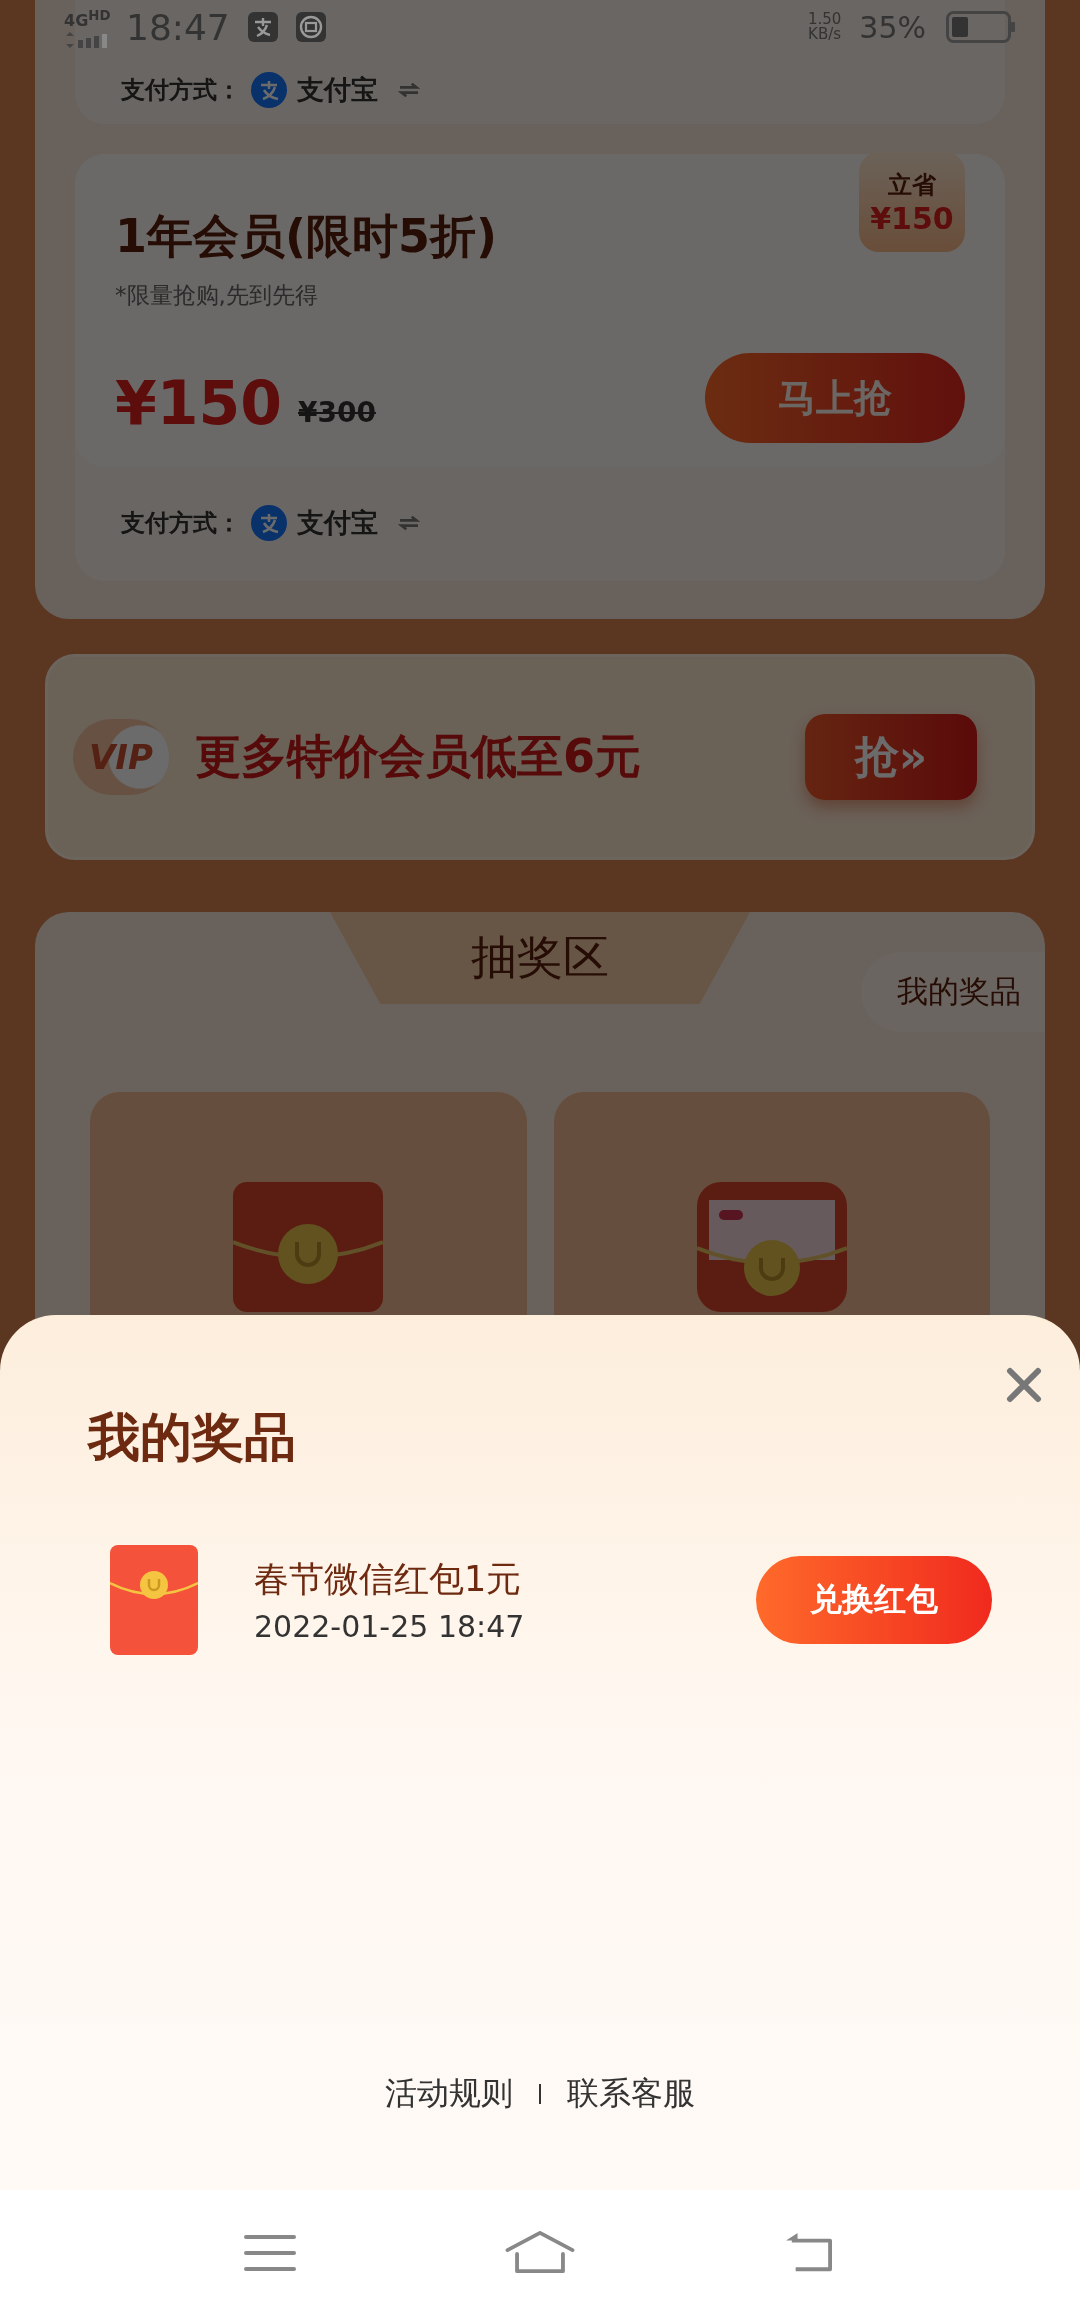 The height and width of the screenshot is (2316, 1080). What do you see at coordinates (198, 403) in the screenshot?
I see `price: ¥150` at bounding box center [198, 403].